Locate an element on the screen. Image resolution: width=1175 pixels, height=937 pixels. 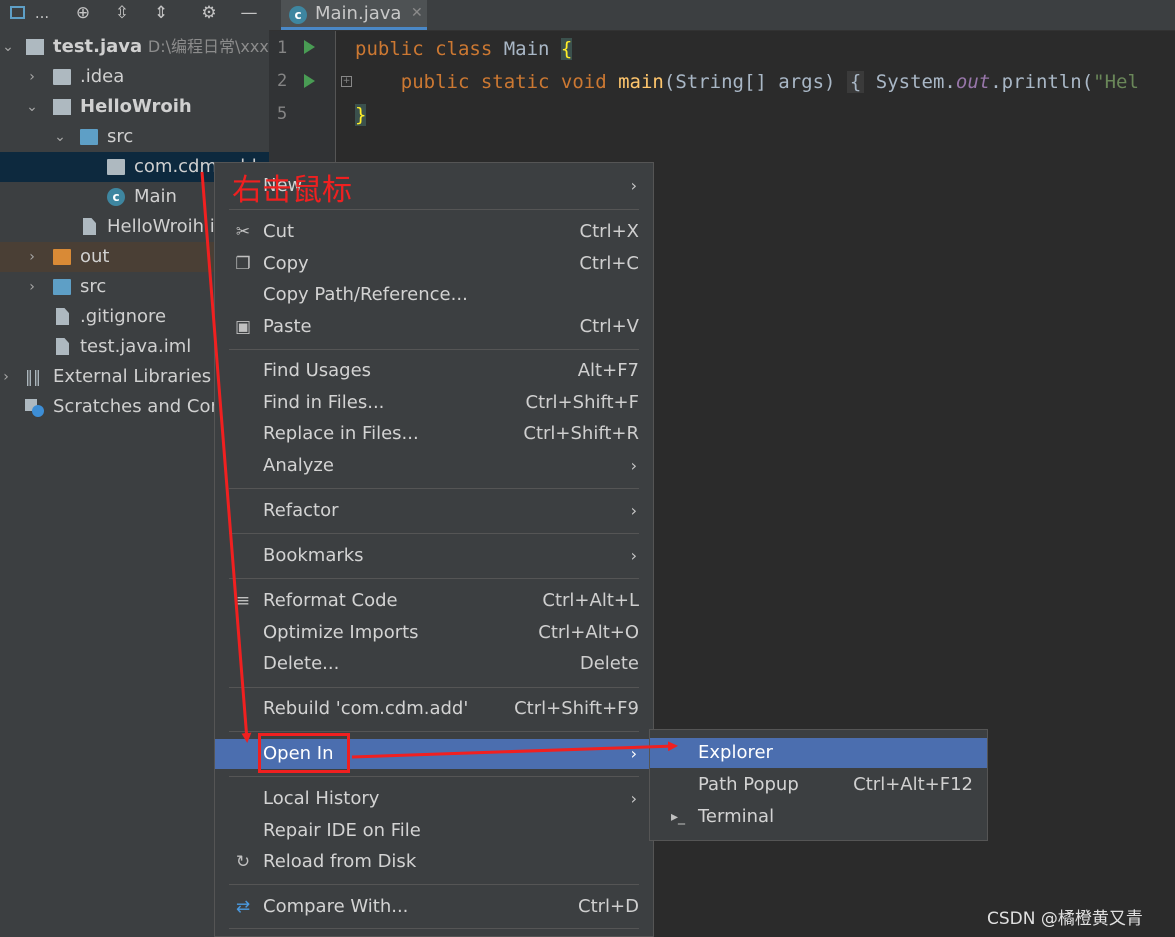
tree-item-hellowroih: ⌄ HelloWroih is located at coordinates (134, 107).